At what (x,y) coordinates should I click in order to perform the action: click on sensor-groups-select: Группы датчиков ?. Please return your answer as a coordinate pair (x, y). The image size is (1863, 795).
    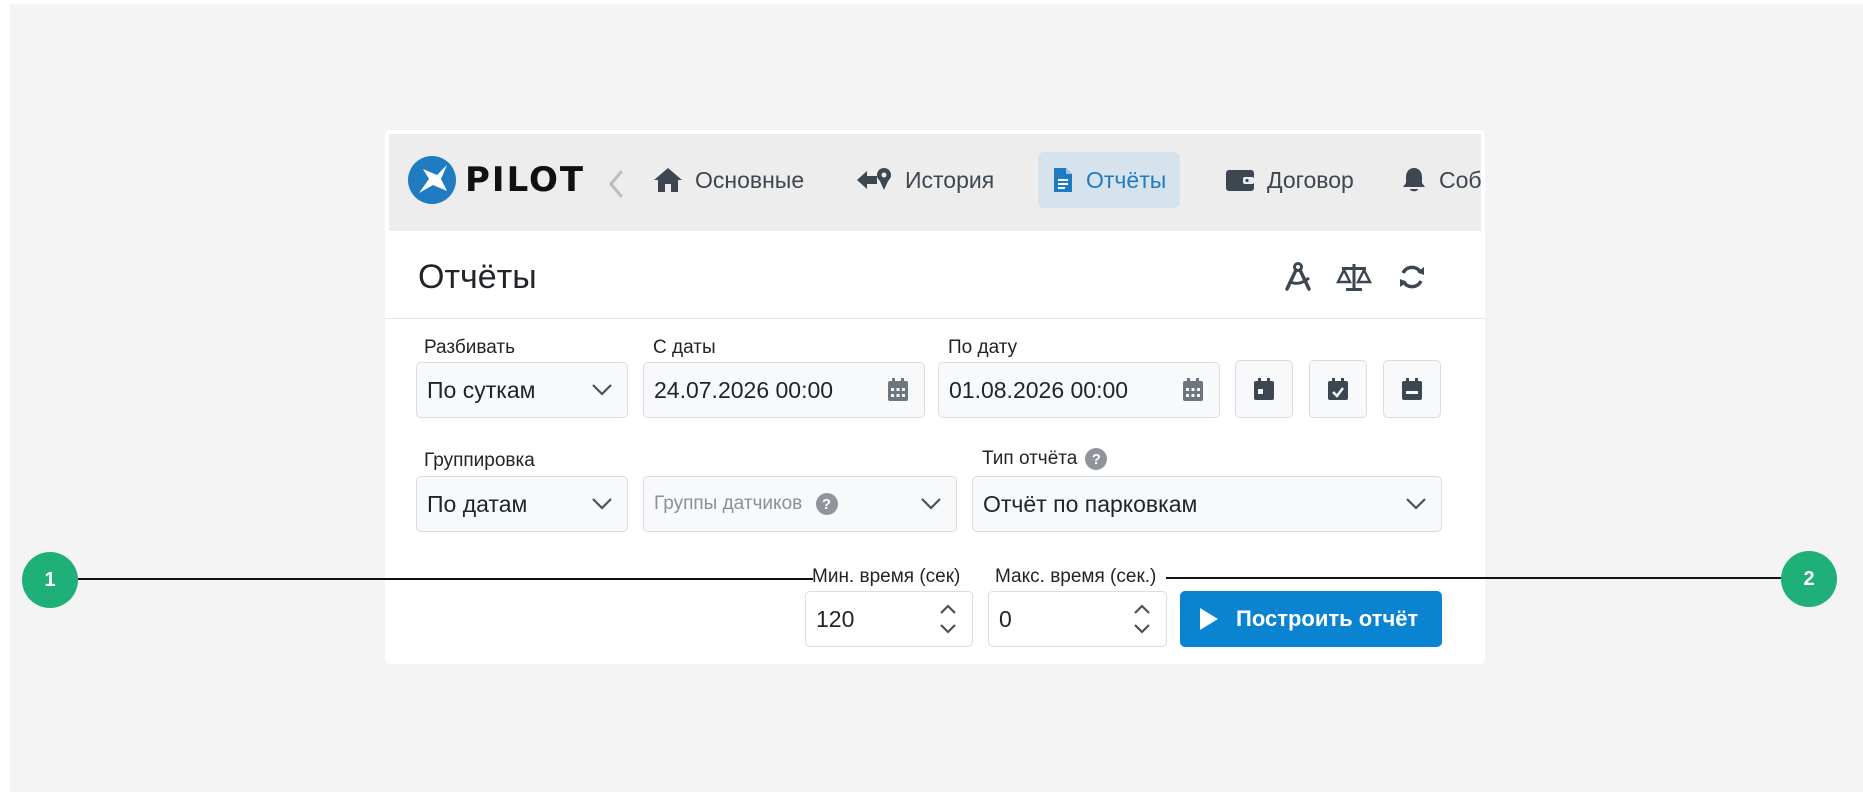
    Looking at the image, I should click on (800, 504).